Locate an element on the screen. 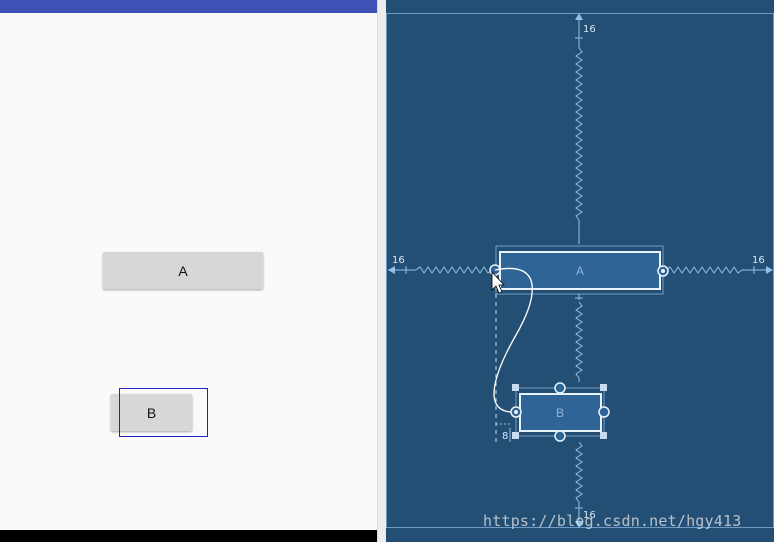 This screenshot has height=542, width=774. resize-handle-top-left is located at coordinates (515, 387).